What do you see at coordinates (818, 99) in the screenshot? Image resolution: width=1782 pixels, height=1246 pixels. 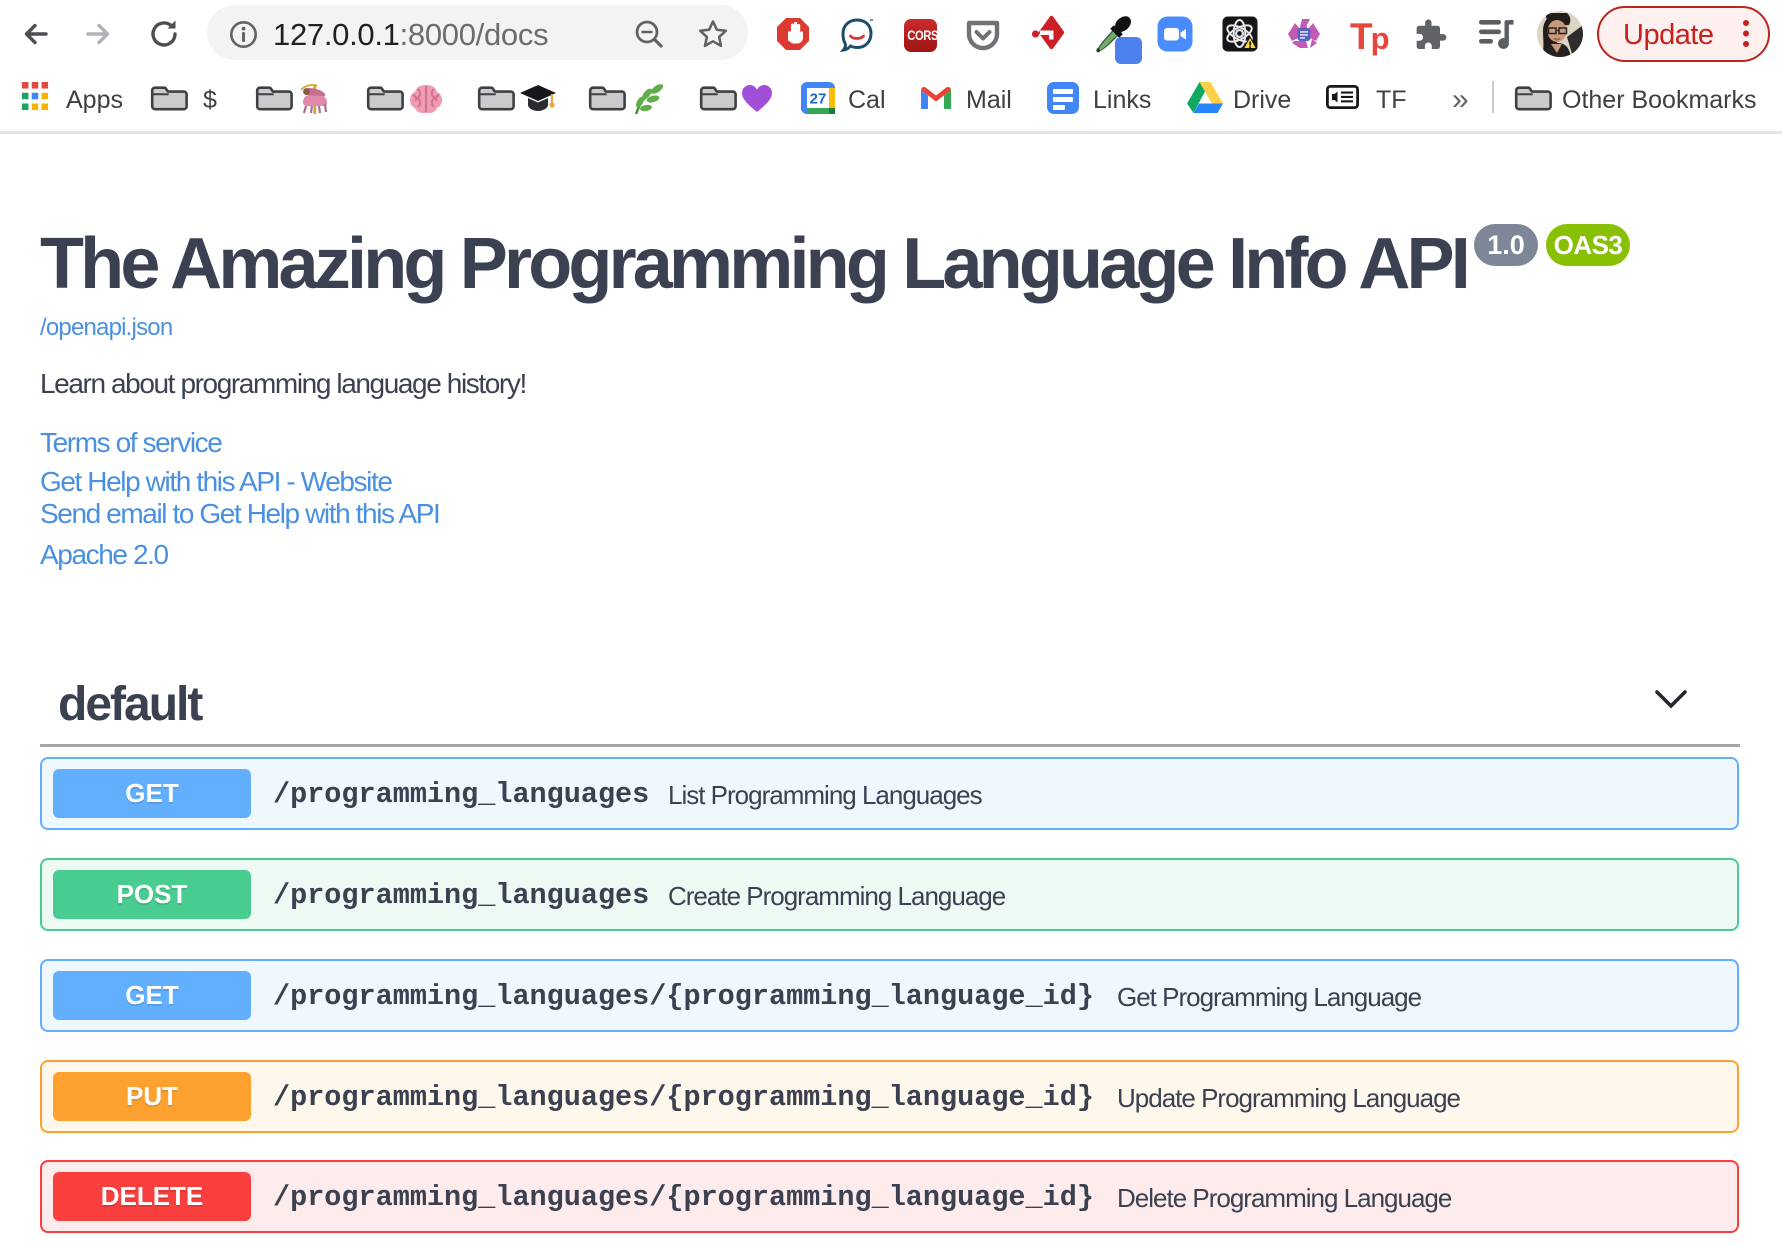 I see `svg-text: 27` at bounding box center [818, 99].